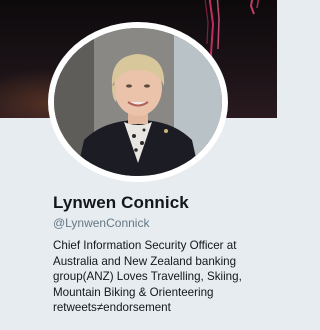 The image size is (320, 330). Describe the element at coordinates (121, 203) in the screenshot. I see `display-name: Lynwen Connick` at that location.